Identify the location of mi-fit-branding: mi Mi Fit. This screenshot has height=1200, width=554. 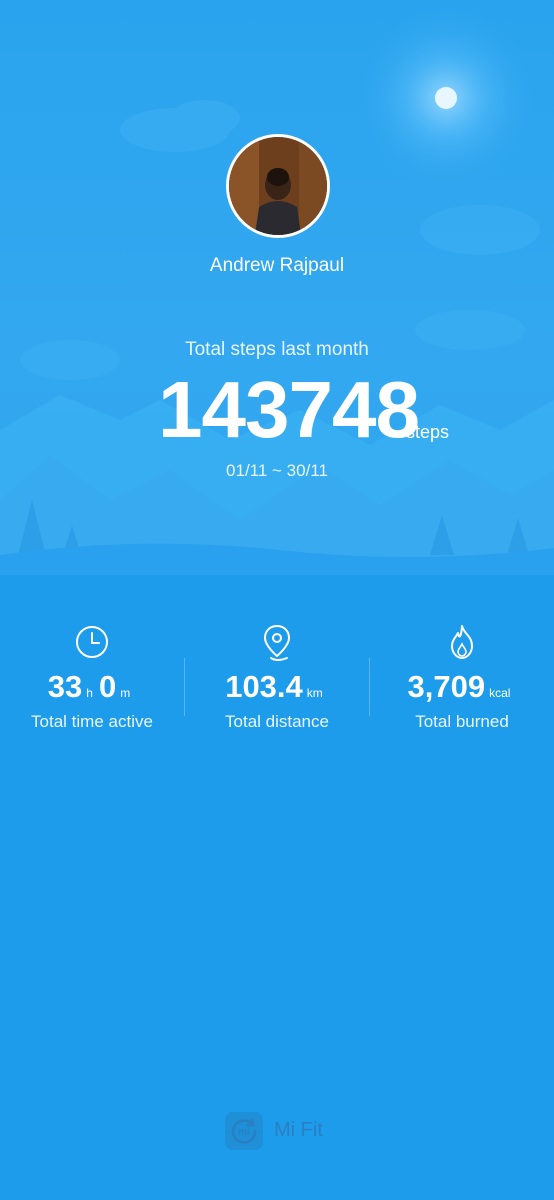
(277, 1132).